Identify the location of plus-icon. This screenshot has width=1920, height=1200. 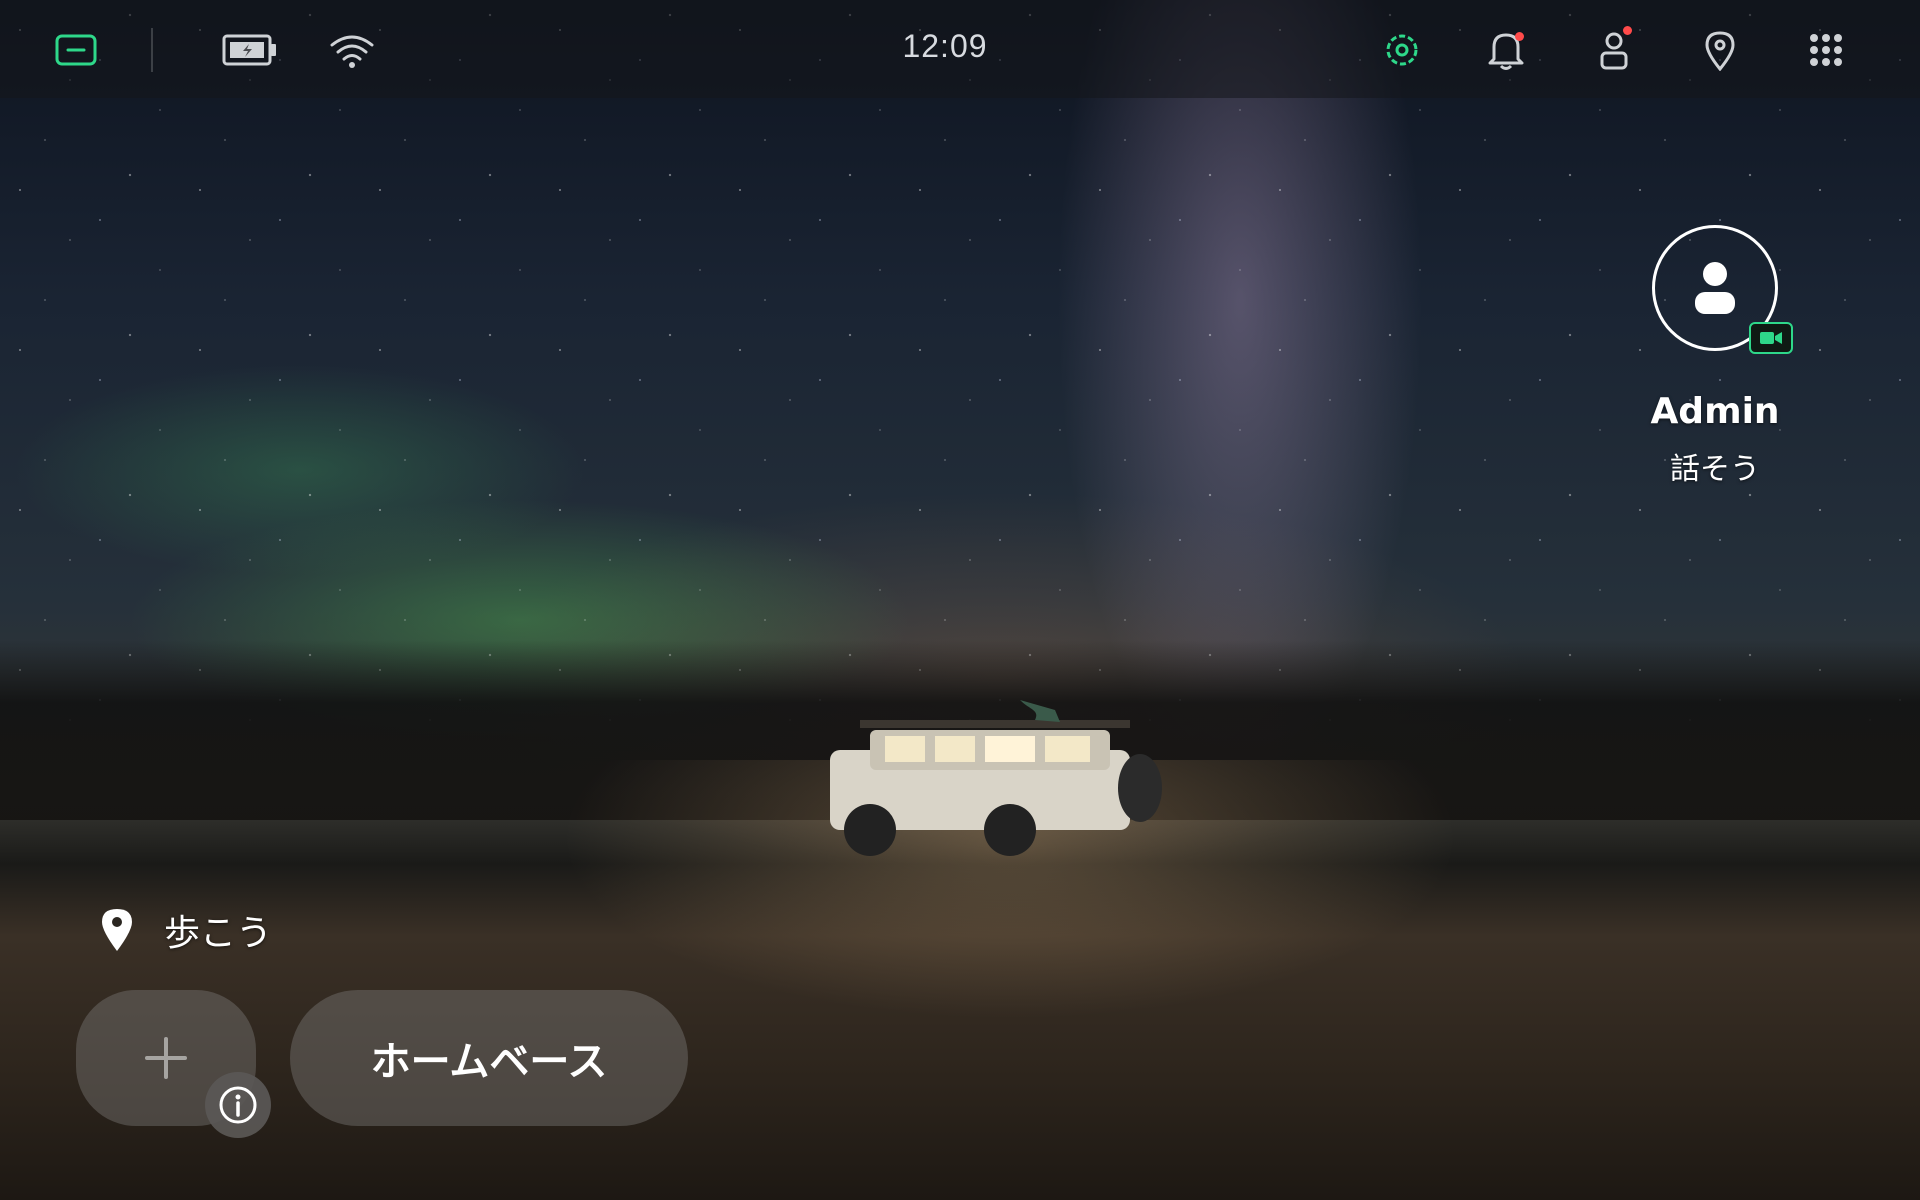
(166, 1058).